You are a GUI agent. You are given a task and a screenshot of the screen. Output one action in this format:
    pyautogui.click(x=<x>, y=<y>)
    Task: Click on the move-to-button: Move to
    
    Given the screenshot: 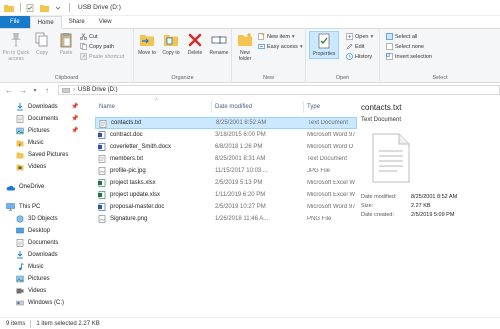 What is the action you would take?
    pyautogui.click(x=147, y=44)
    